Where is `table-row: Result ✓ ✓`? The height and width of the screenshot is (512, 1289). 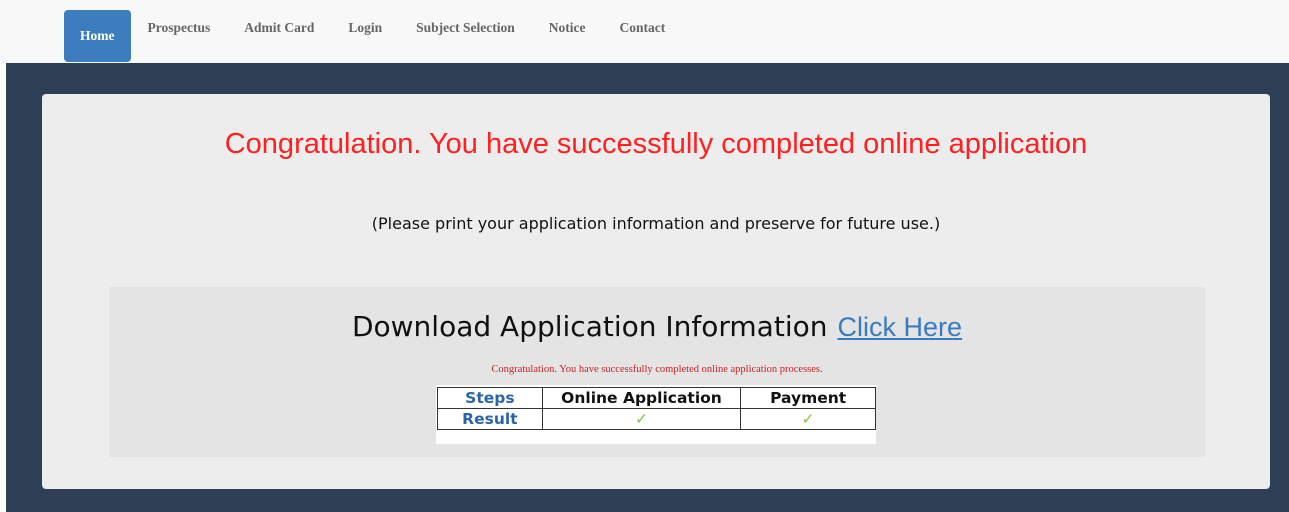 table-row: Result ✓ ✓ is located at coordinates (656, 419).